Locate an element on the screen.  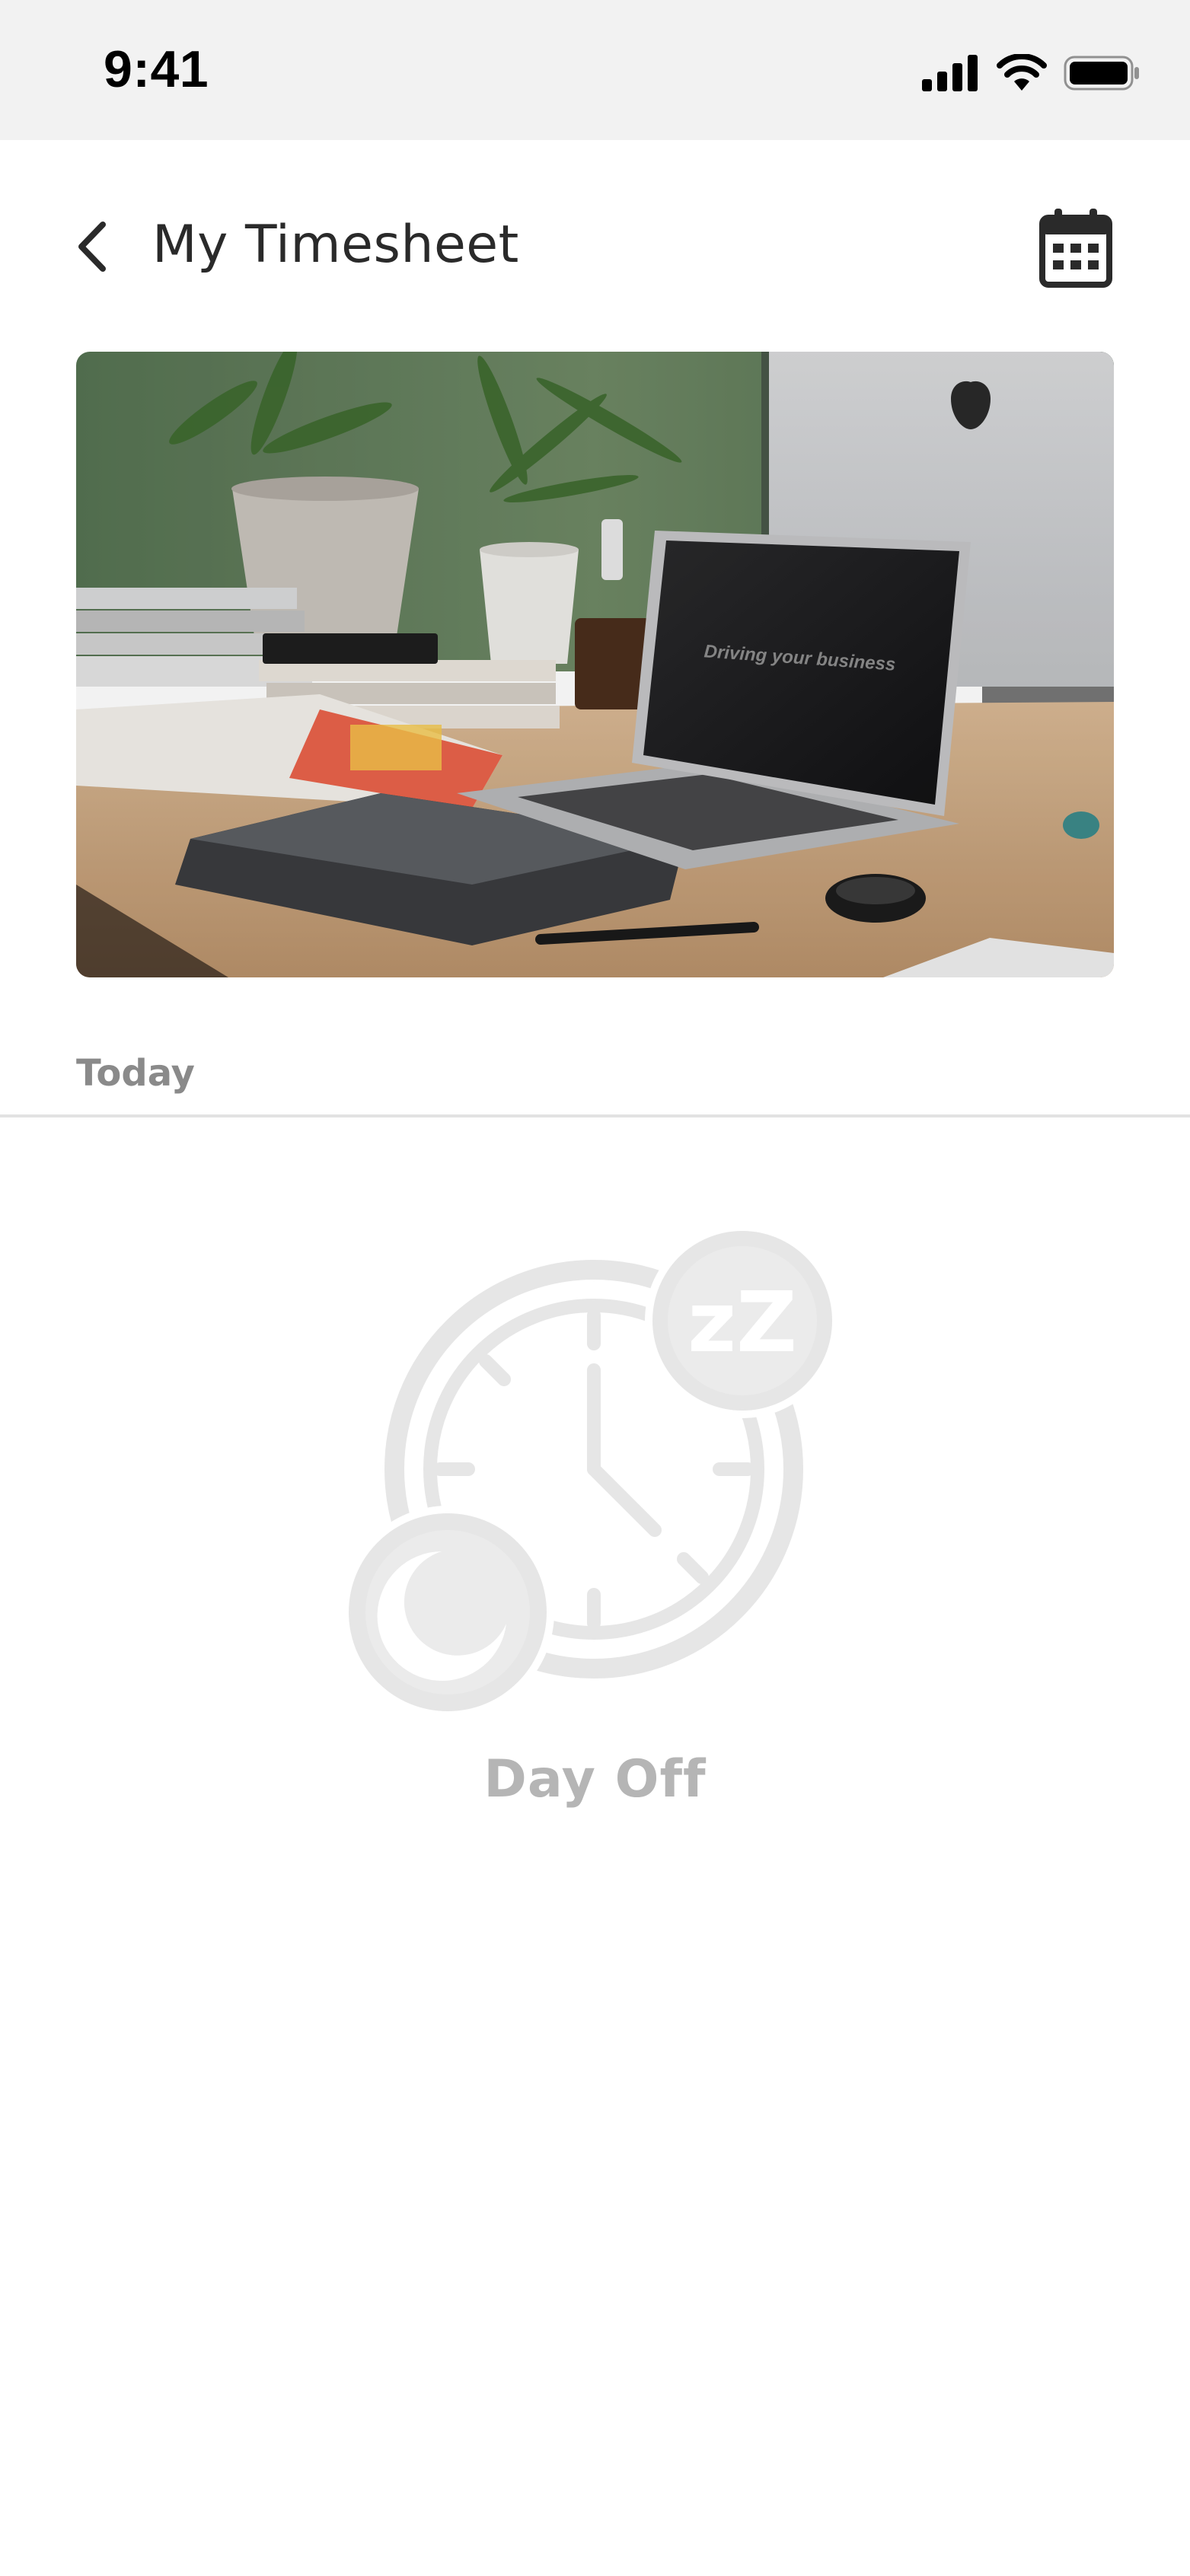
page-title: My Timesheet is located at coordinates (335, 245).